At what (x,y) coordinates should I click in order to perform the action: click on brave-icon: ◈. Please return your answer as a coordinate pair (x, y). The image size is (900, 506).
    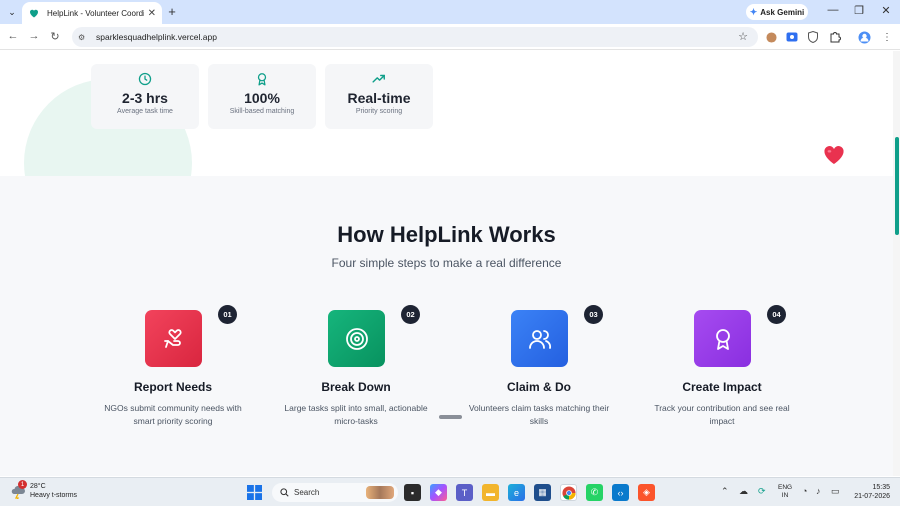
    Looking at the image, I should click on (646, 492).